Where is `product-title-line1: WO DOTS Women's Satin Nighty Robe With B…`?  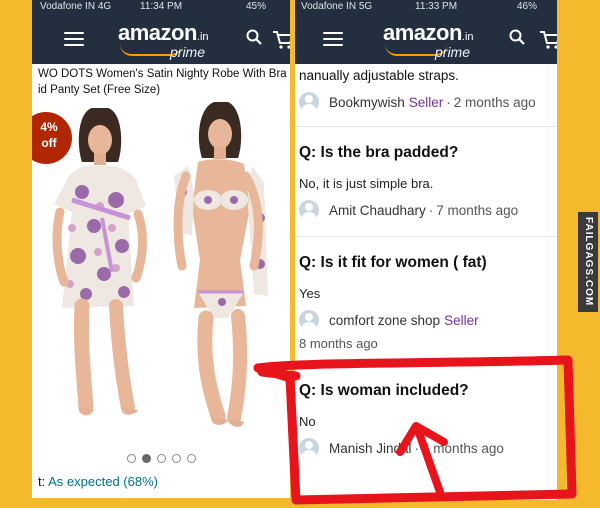 product-title-line1: WO DOTS Women's Satin Nighty Robe With B… is located at coordinates (162, 74).